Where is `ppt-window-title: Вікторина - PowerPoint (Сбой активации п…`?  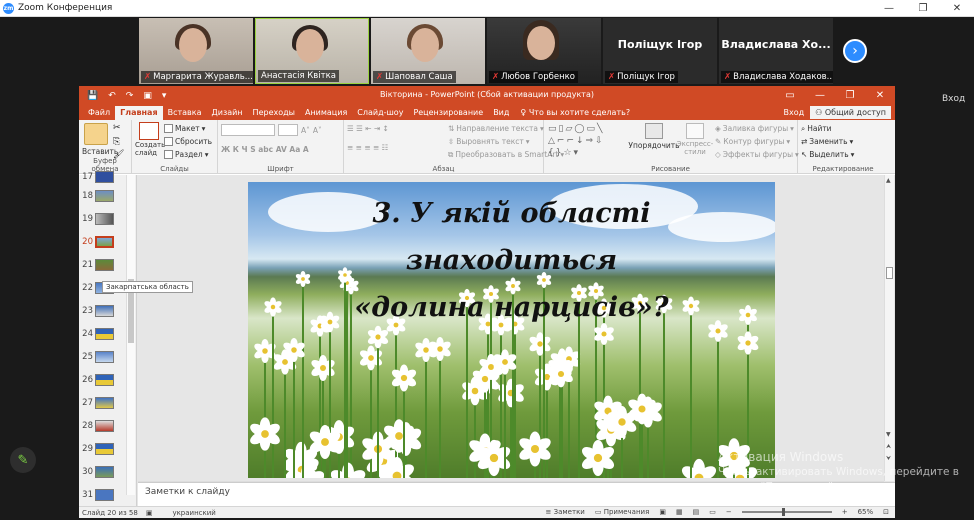
ppt-window-title: Вікторина - PowerPoint (Сбой активации п… is located at coordinates (487, 94).